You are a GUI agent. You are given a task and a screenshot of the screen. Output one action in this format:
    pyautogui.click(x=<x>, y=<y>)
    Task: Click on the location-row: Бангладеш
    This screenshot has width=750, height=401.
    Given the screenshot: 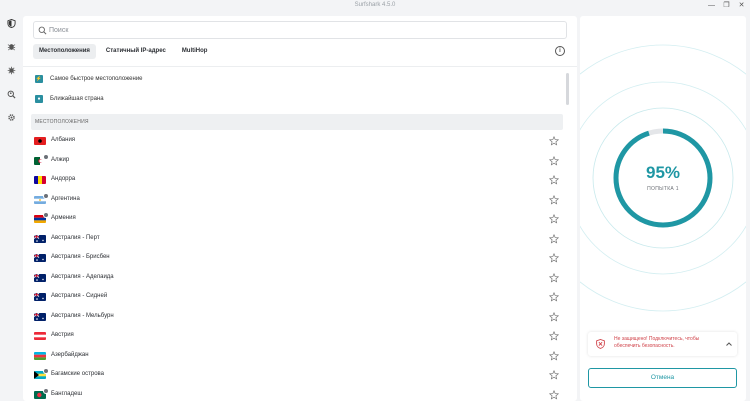 What is the action you would take?
    pyautogui.click(x=300, y=393)
    